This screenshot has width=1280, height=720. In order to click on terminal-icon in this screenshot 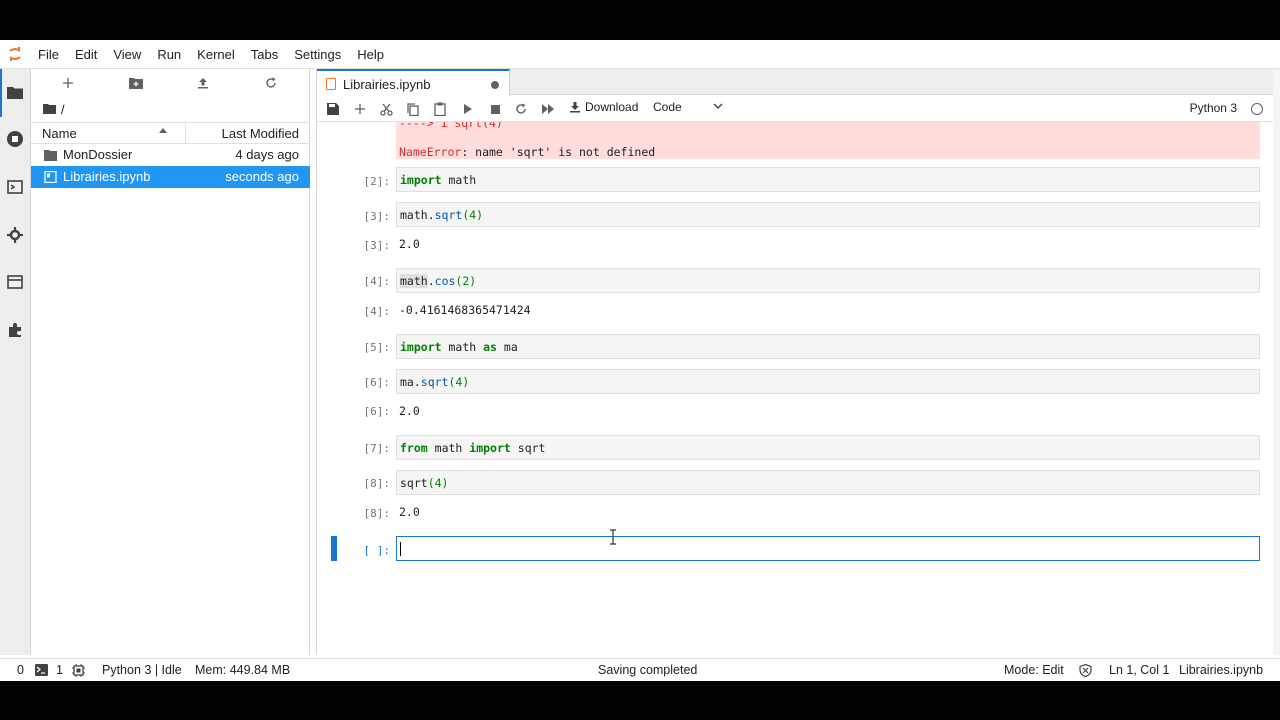, I will do `click(41, 671)`.